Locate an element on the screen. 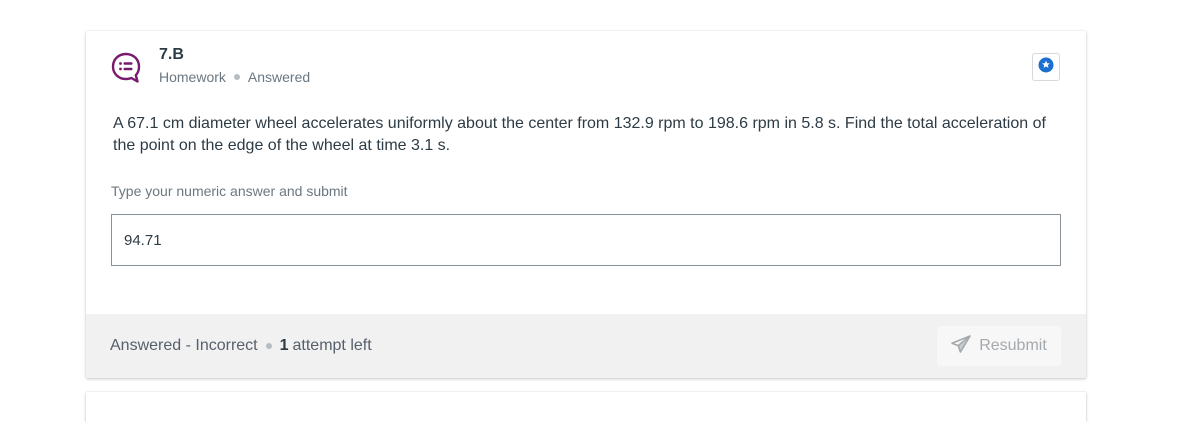 The image size is (1192, 422). question-type: Homework is located at coordinates (192, 77).